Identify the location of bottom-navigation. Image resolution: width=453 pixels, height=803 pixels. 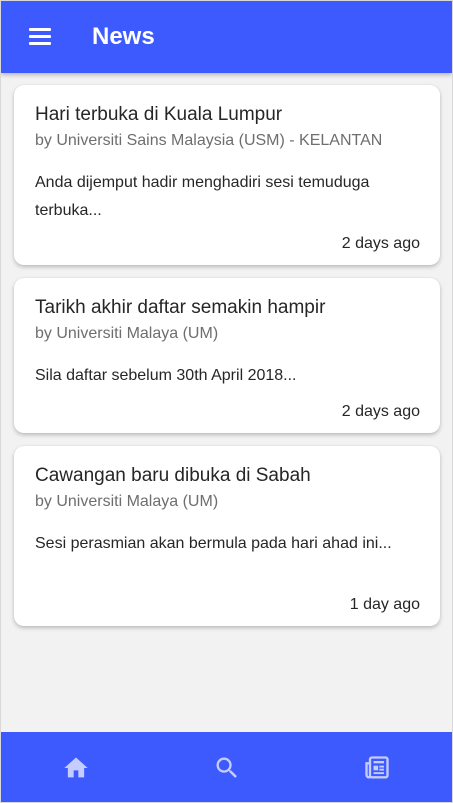
(226, 767).